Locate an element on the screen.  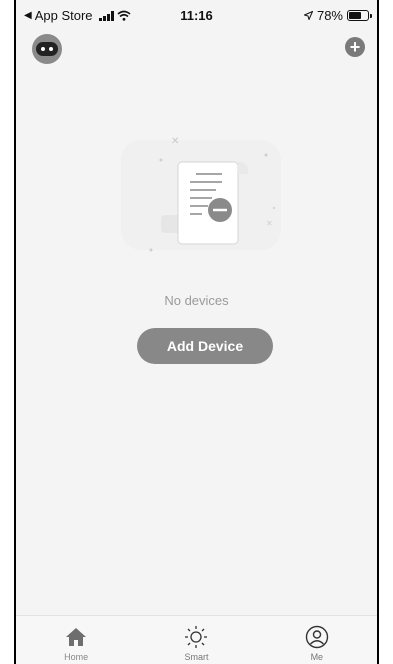
add-device-button: Add Device is located at coordinates (205, 346).